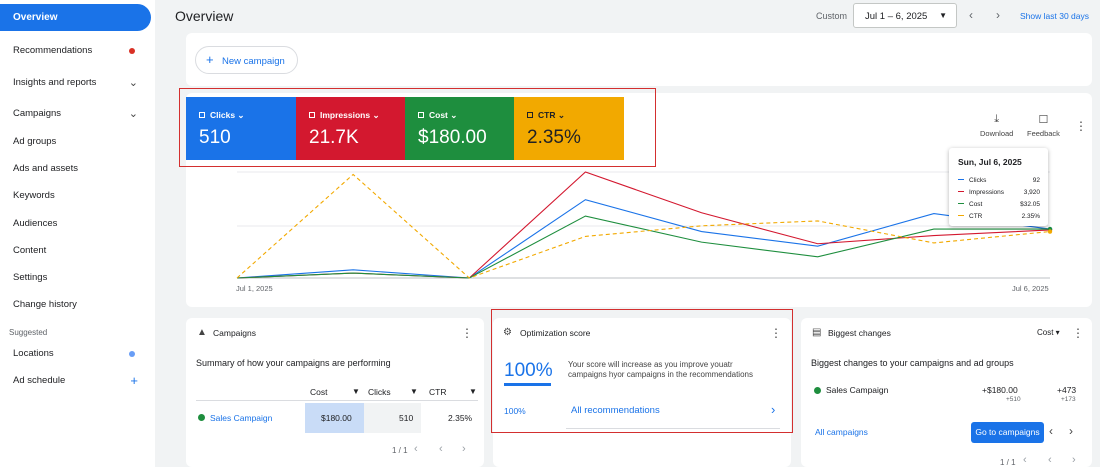 The image size is (1100, 467). I want to click on clicks-change: +473, so click(1067, 390).